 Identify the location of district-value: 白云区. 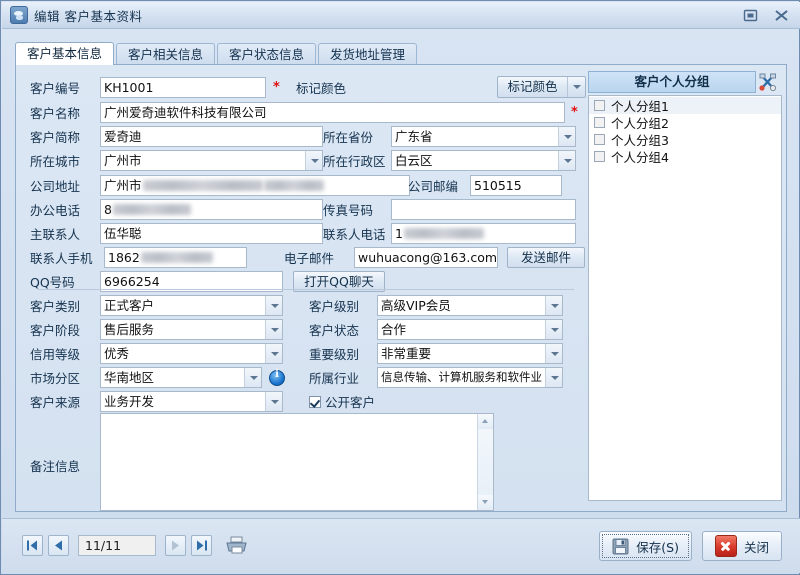
(414, 160).